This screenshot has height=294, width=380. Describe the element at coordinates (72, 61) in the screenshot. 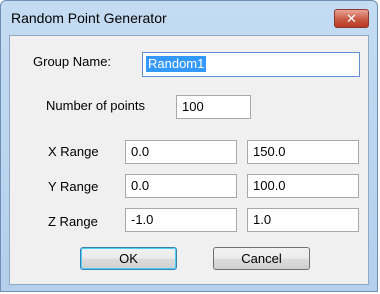

I see `group-name-label: Group Name:` at that location.